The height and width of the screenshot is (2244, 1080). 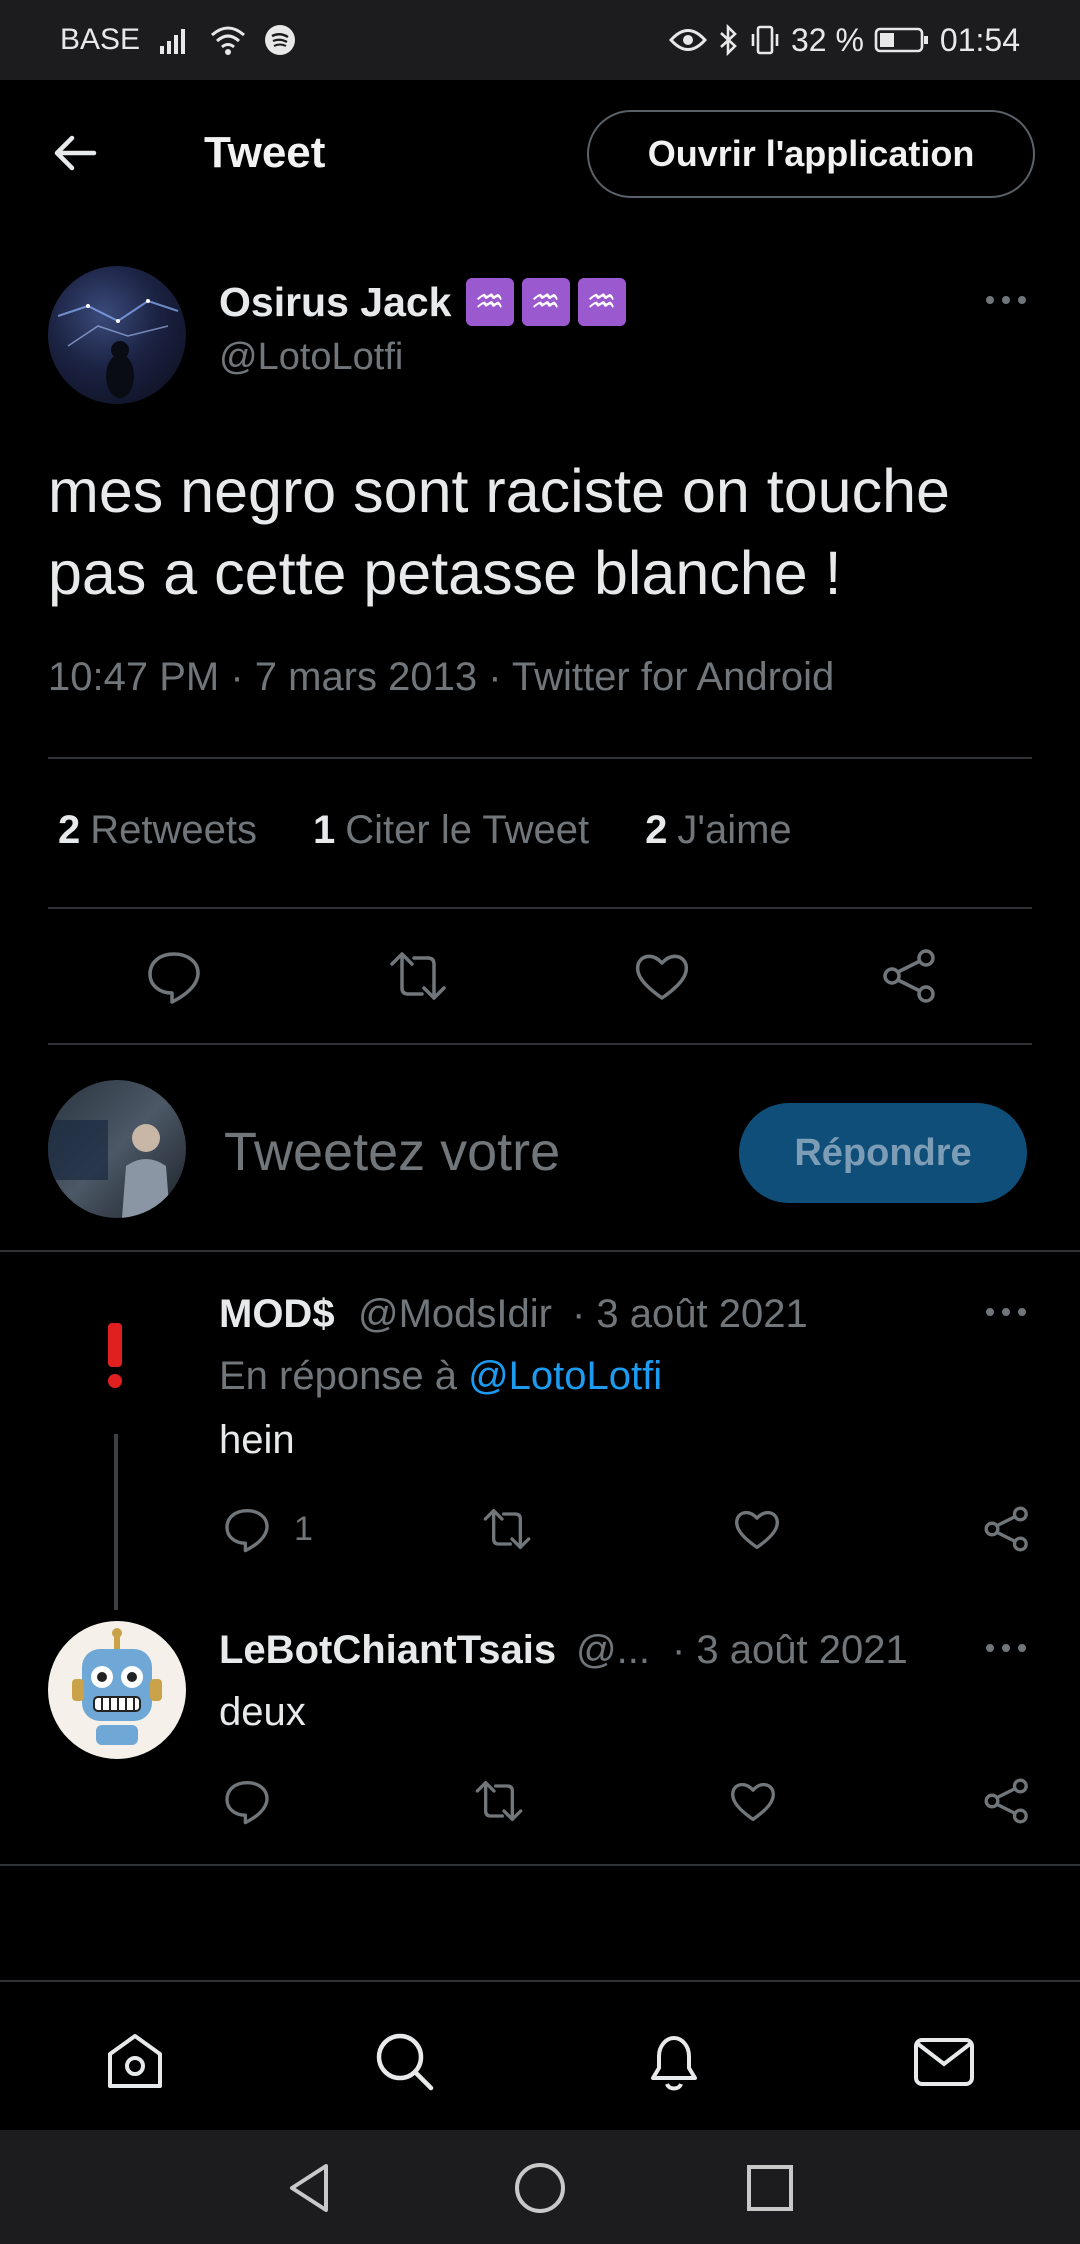 I want to click on battery-percent: 32 %, so click(x=827, y=39).